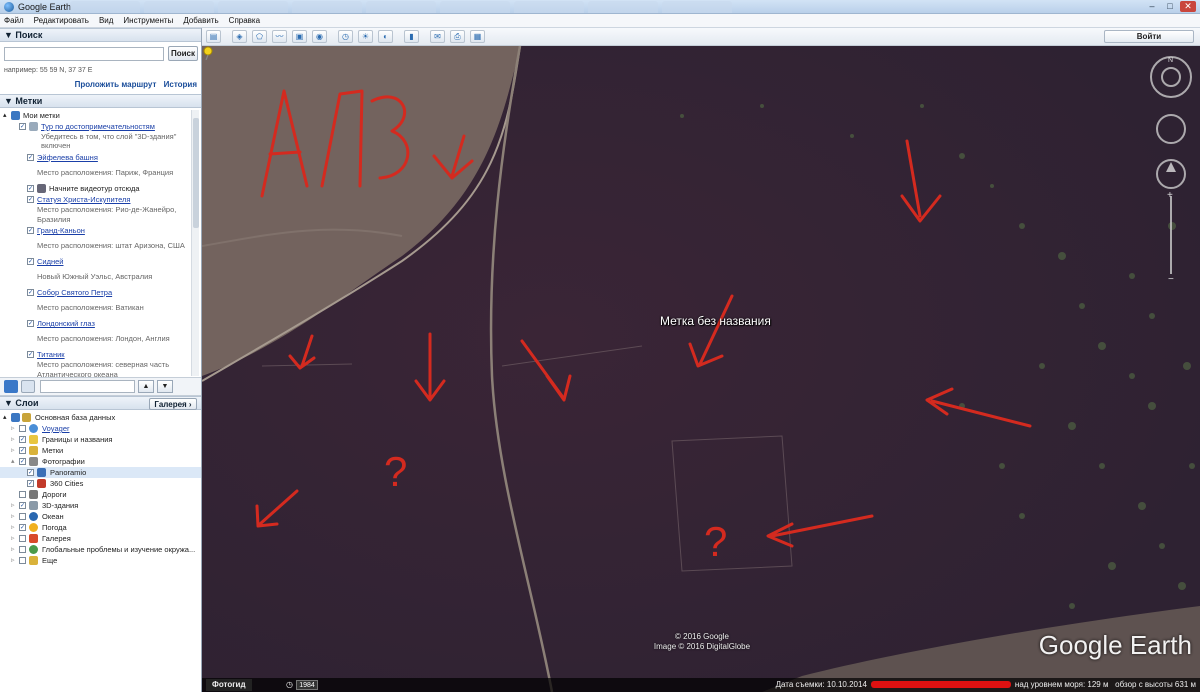 This screenshot has height=692, width=1200. Describe the element at coordinates (100, 417) in the screenshot. I see `layer-primary-db: ▴ Основная база данных` at that location.